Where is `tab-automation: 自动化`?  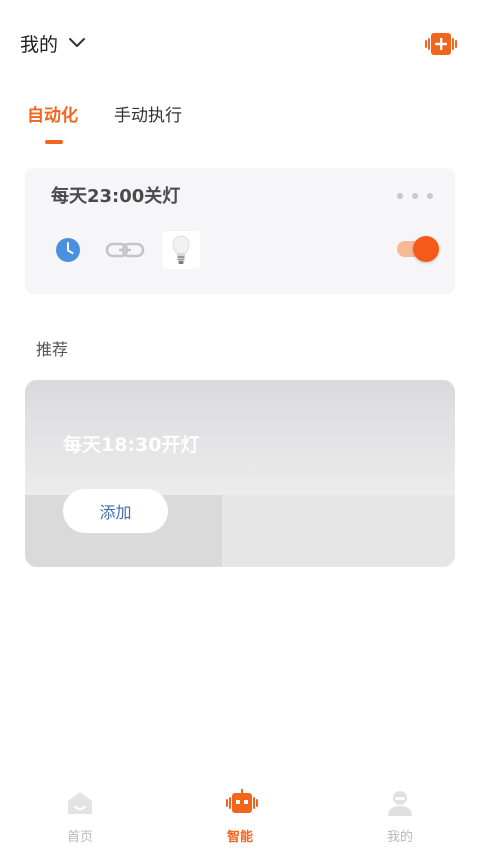 tab-automation: 自动化 is located at coordinates (52, 116).